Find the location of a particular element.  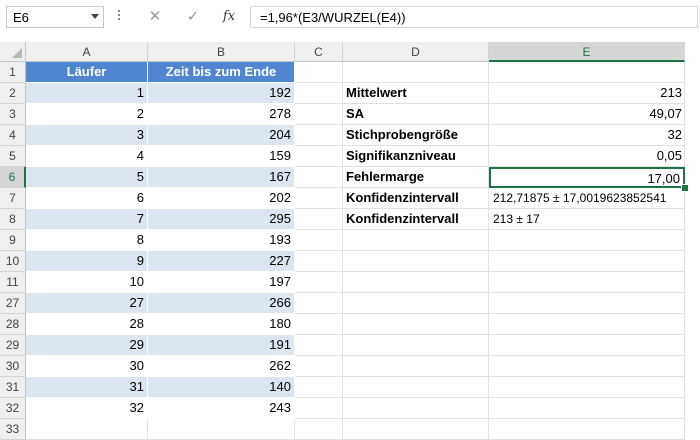

table-cell: 30 is located at coordinates (87, 366).